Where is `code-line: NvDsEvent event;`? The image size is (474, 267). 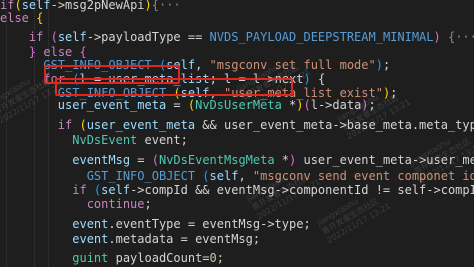 code-line: NvDsEvent event; is located at coordinates (94, 140).